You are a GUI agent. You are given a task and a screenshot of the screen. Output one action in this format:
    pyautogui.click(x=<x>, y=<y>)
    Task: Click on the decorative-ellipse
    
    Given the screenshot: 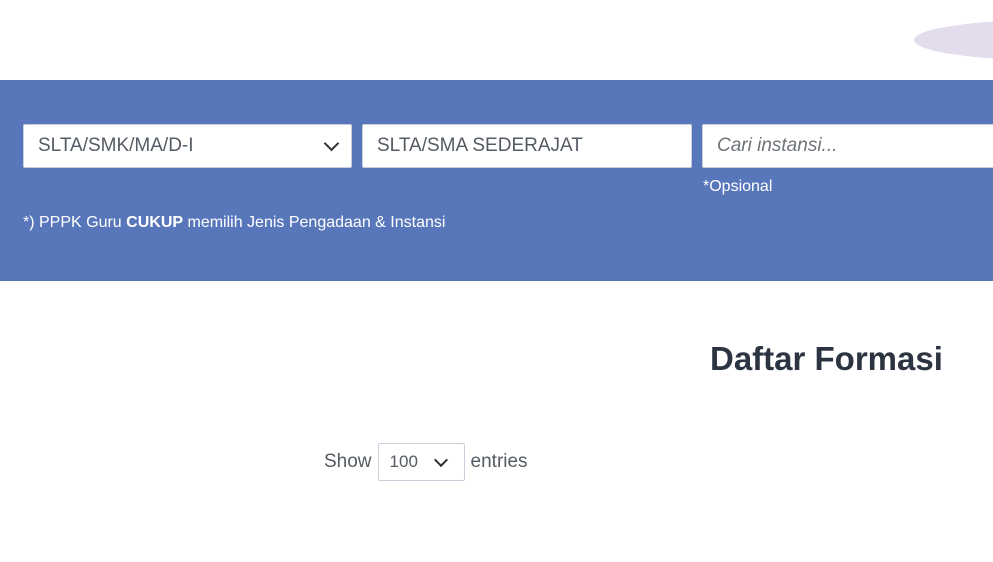 What is the action you would take?
    pyautogui.click(x=953, y=40)
    